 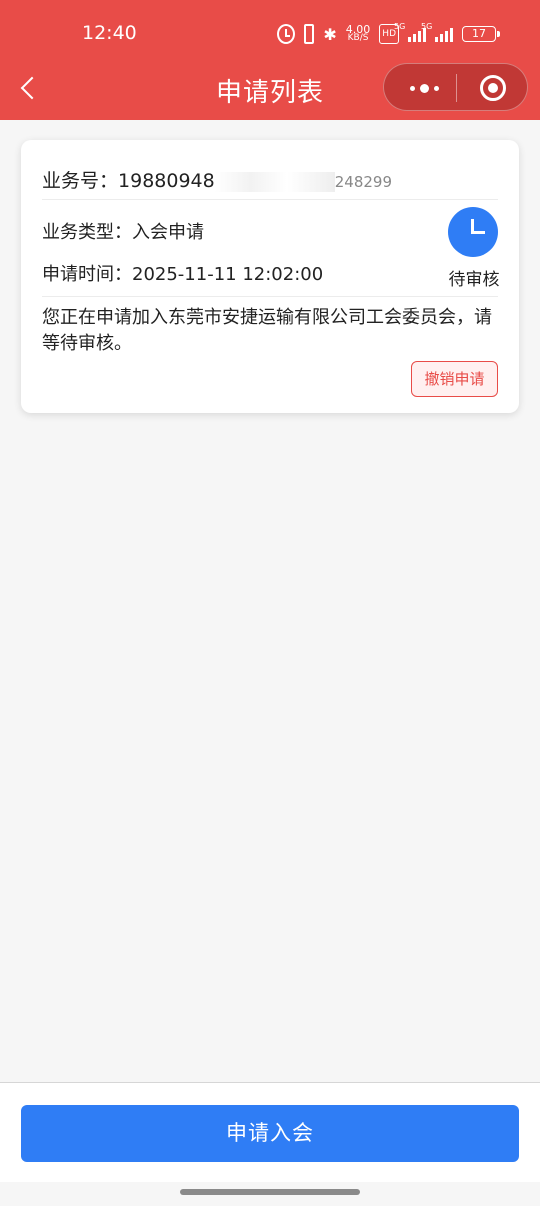 I want to click on masked-region, so click(x=274, y=181).